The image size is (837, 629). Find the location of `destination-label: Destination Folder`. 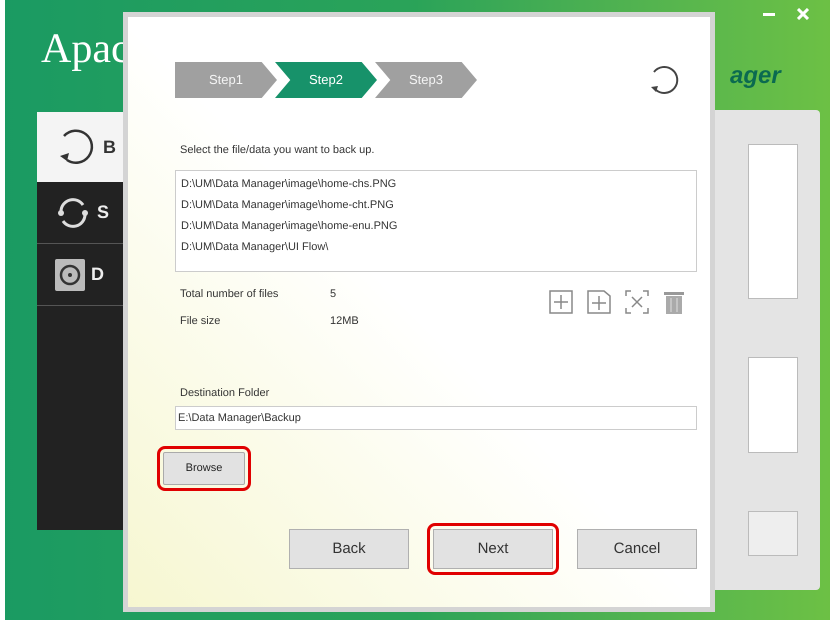

destination-label: Destination Folder is located at coordinates (224, 393).